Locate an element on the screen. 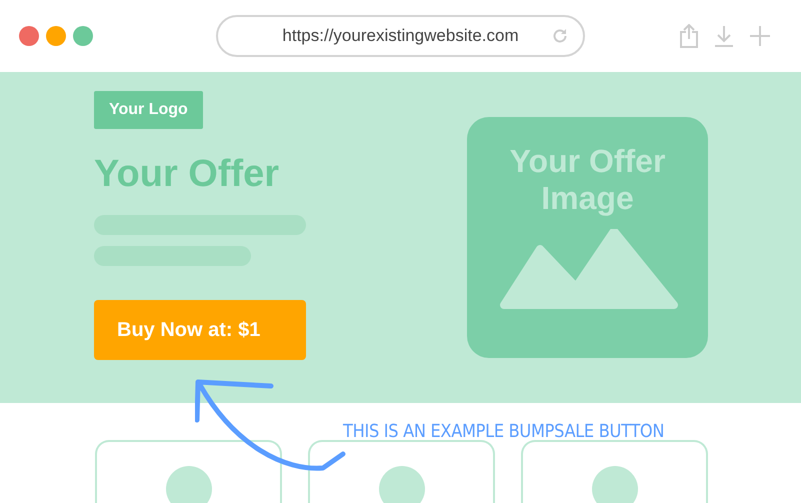 The width and height of the screenshot is (801, 503). download-icon is located at coordinates (724, 36).